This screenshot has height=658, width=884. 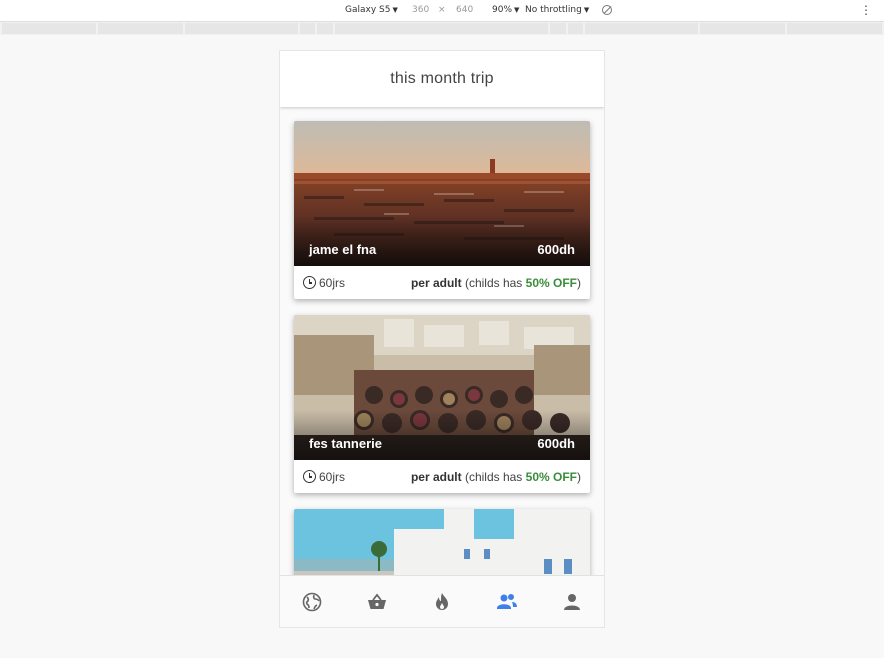 What do you see at coordinates (464, 10) in the screenshot?
I see `height-field: 640` at bounding box center [464, 10].